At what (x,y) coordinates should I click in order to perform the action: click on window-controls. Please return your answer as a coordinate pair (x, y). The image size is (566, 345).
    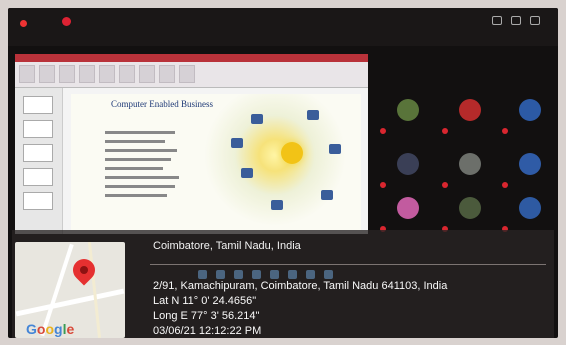
    Looking at the image, I should click on (516, 20).